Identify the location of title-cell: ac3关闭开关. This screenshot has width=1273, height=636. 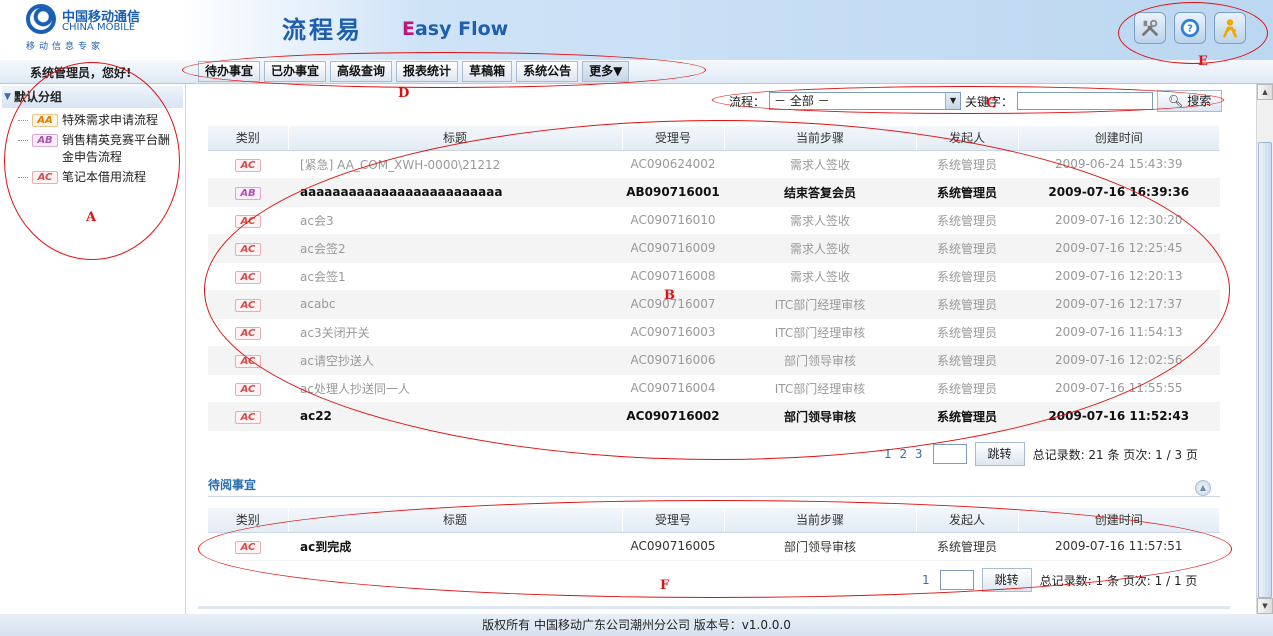
(455, 332).